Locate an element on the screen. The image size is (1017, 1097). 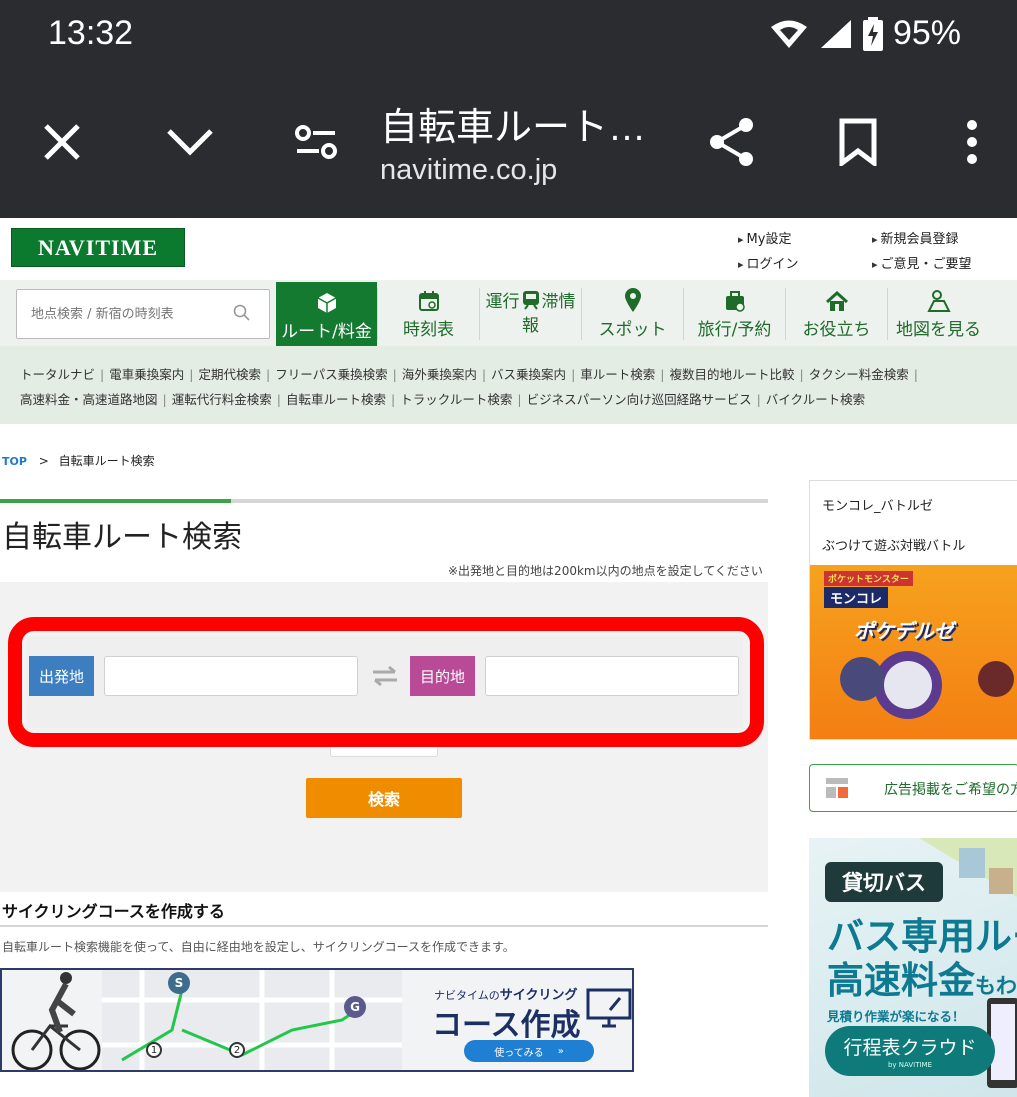
breadcrumb: TOP > 自転車ルート検索 is located at coordinates (78, 460).